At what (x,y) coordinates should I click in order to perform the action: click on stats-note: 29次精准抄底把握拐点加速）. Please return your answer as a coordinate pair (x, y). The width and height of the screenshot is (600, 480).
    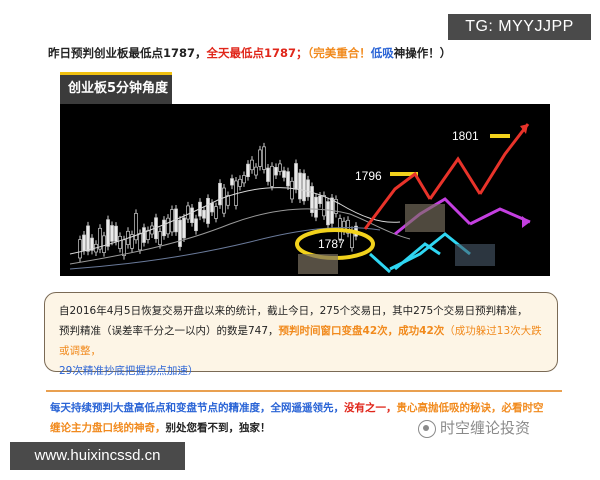
    Looking at the image, I should click on (129, 371).